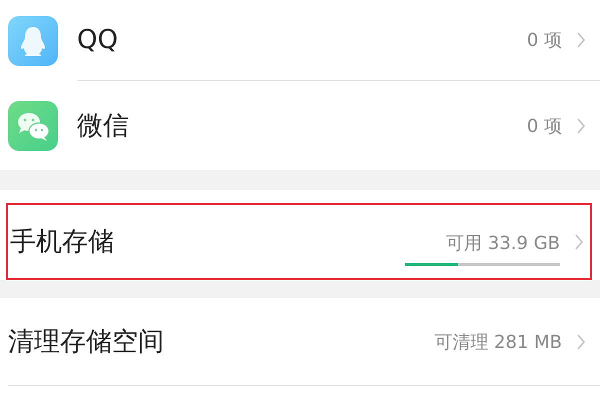  Describe the element at coordinates (62, 242) in the screenshot. I see `storage-title: 手机存储` at that location.